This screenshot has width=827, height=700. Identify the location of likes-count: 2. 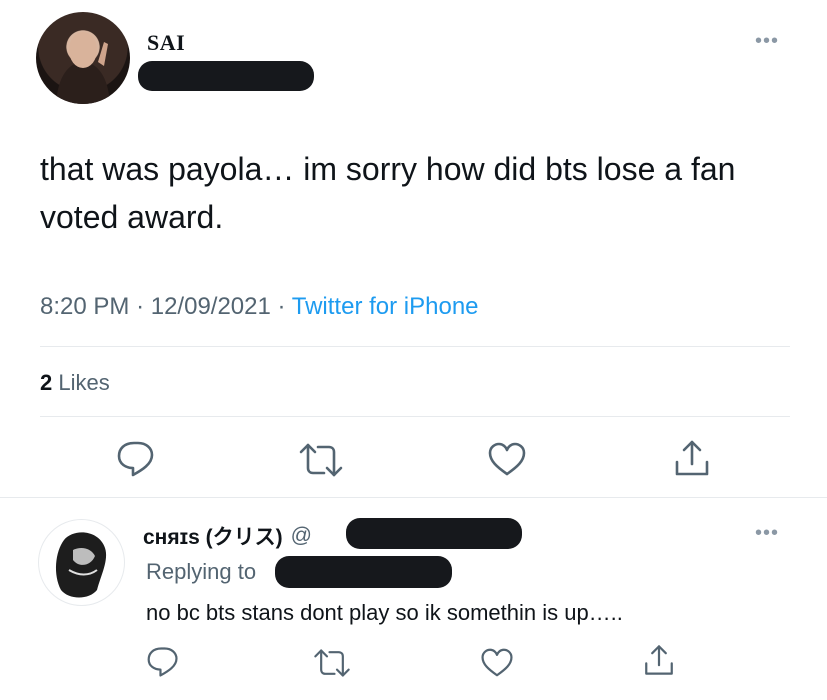
(46, 382).